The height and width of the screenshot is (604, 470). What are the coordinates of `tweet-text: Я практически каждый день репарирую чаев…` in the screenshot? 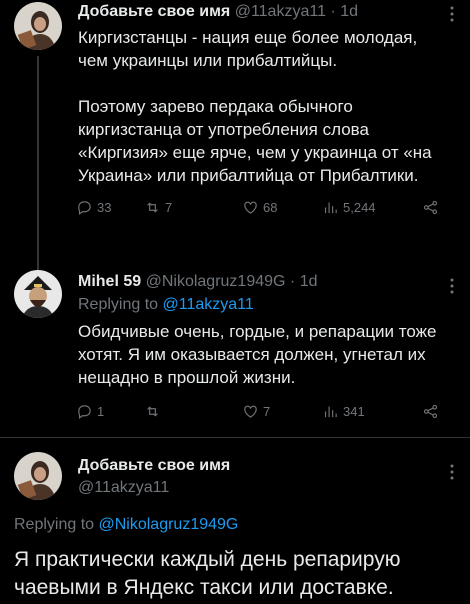 It's located at (207, 573).